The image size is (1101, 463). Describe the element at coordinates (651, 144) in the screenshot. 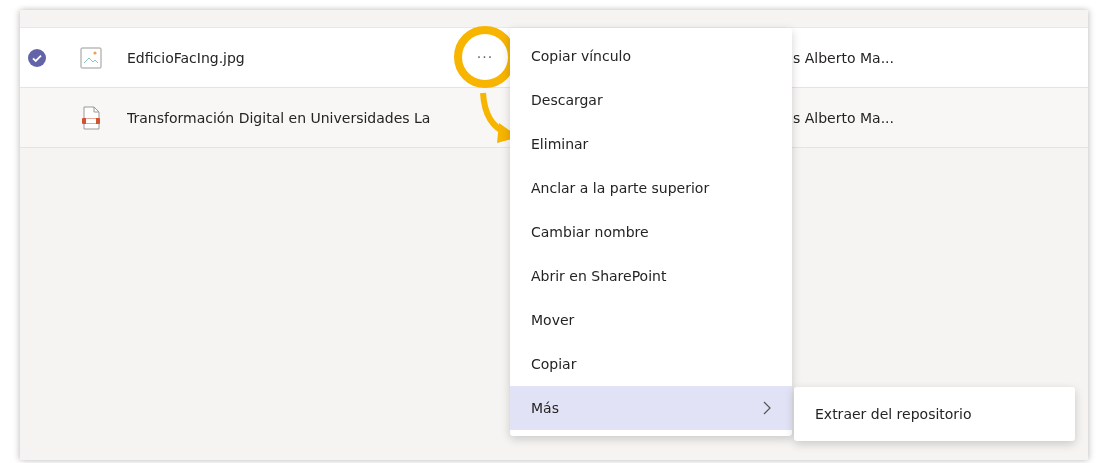

I see `menu-item: Eliminar` at that location.